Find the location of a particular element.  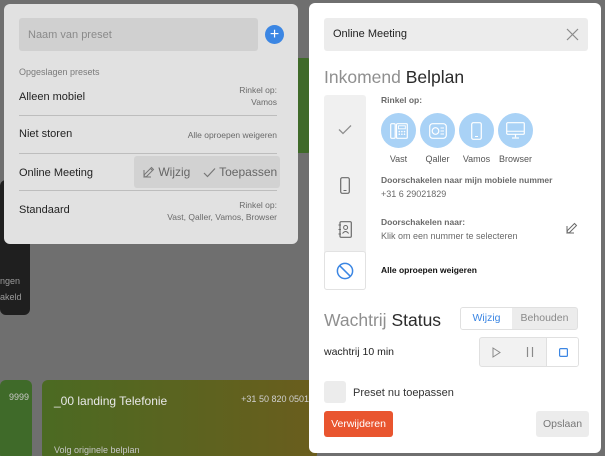

preset-row-niet-storen: Niet storen Alle oproepen weigeren is located at coordinates (148, 135).